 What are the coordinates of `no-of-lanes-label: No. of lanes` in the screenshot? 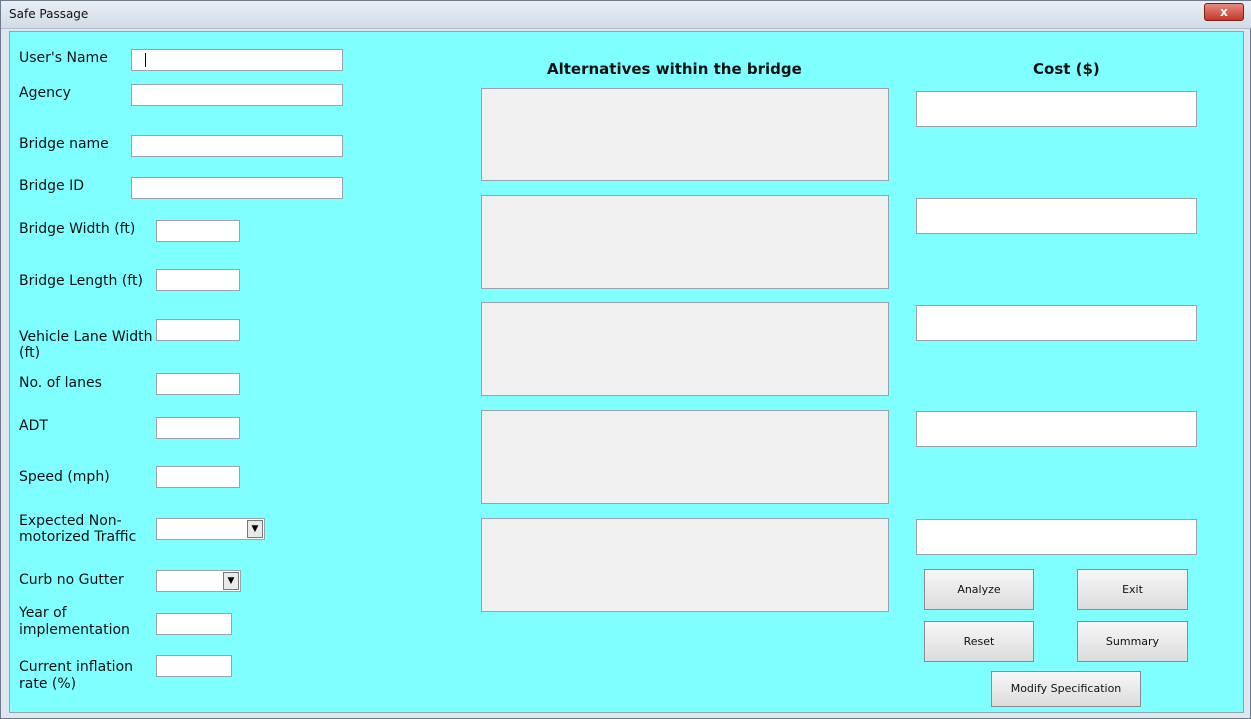 It's located at (60, 383).